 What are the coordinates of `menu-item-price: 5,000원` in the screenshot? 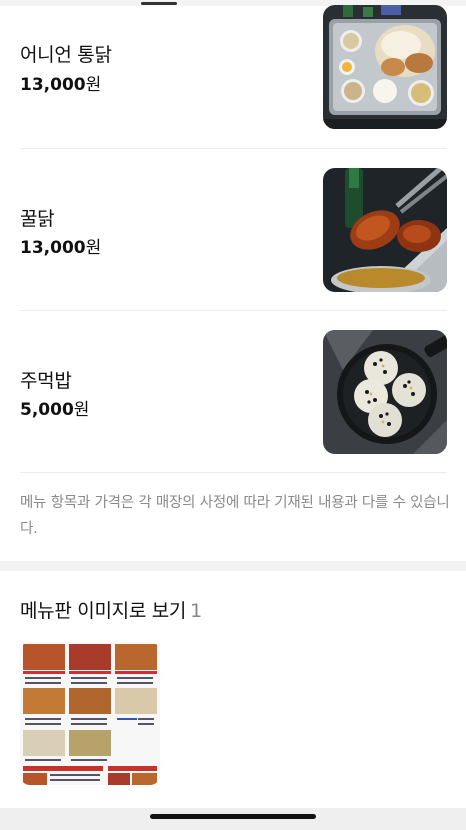 It's located at (54, 407).